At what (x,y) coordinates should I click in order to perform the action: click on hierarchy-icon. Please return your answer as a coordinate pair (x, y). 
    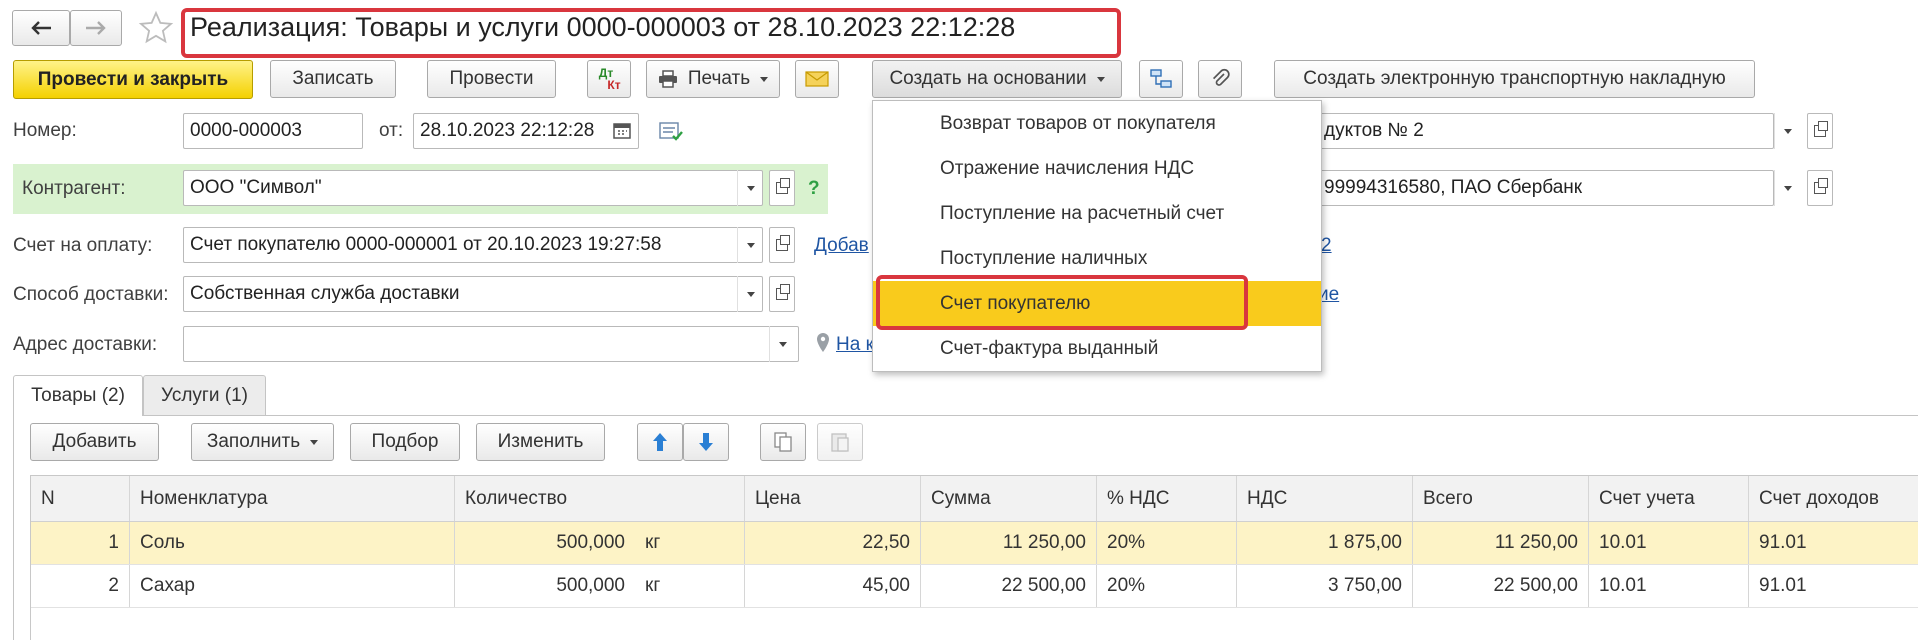
    Looking at the image, I should click on (1161, 78).